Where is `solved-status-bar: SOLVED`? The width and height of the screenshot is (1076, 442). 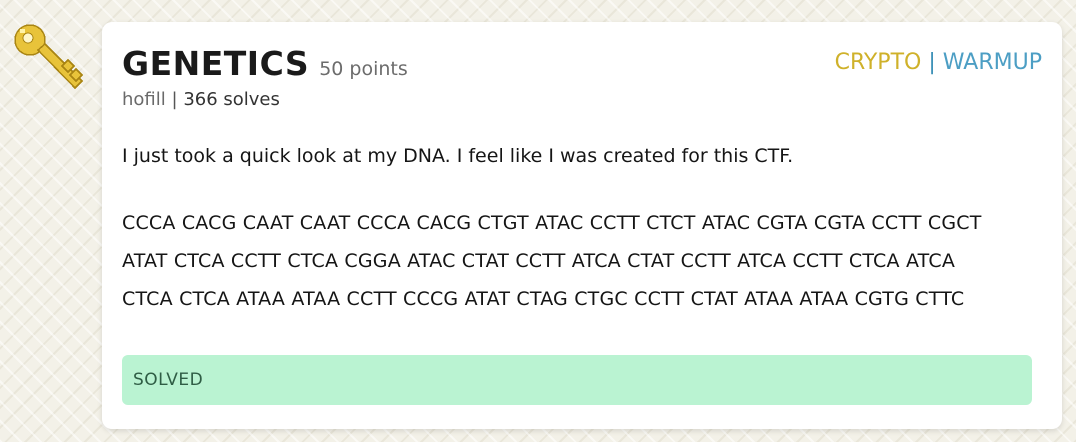
solved-status-bar: SOLVED is located at coordinates (577, 380).